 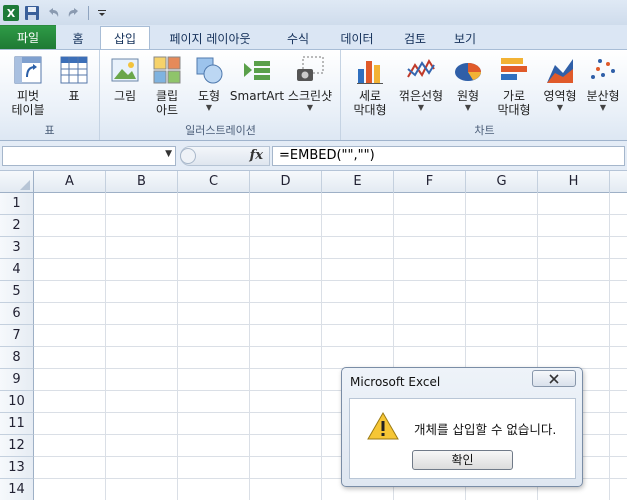 What do you see at coordinates (214, 182) in the screenshot?
I see `column-header-c: C` at bounding box center [214, 182].